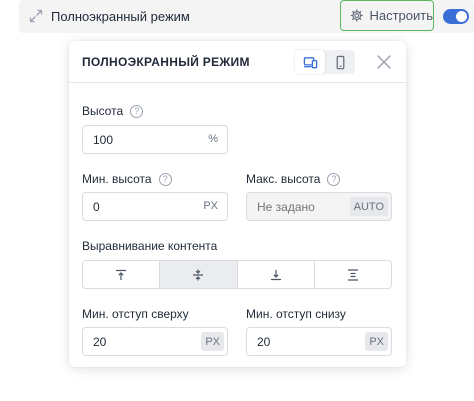 This screenshot has height=401, width=474. I want to click on max-height-field: AUTO, so click(319, 206).